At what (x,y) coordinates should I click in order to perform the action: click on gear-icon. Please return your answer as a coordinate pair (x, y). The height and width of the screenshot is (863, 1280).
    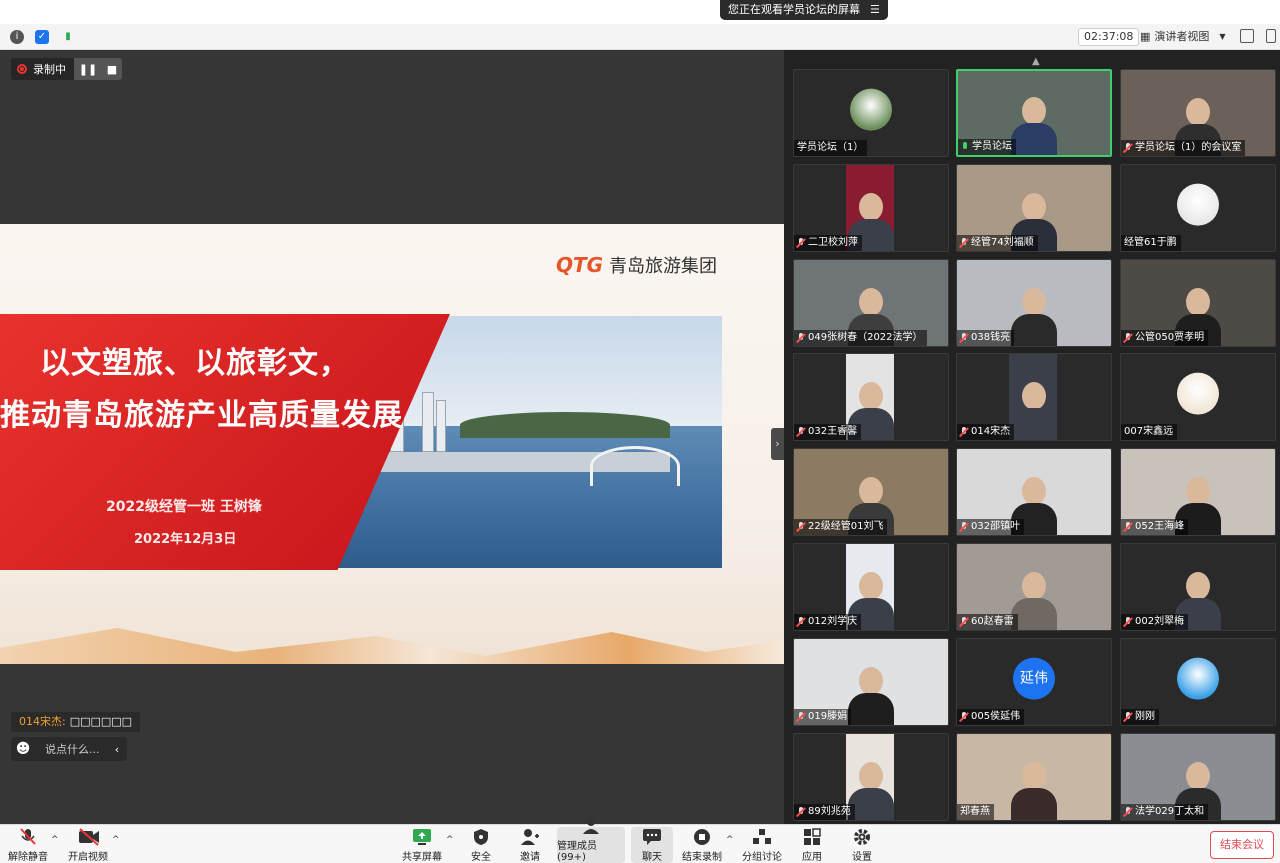
    Looking at the image, I should click on (862, 837).